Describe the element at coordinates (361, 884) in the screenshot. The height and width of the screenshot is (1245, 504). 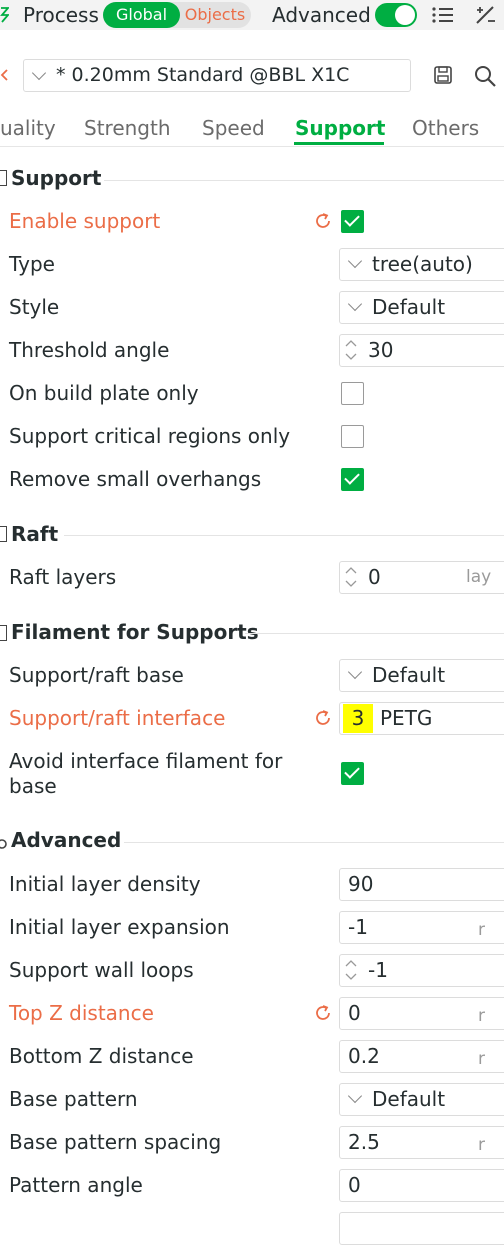
I see `initial-density-value: 90` at that location.